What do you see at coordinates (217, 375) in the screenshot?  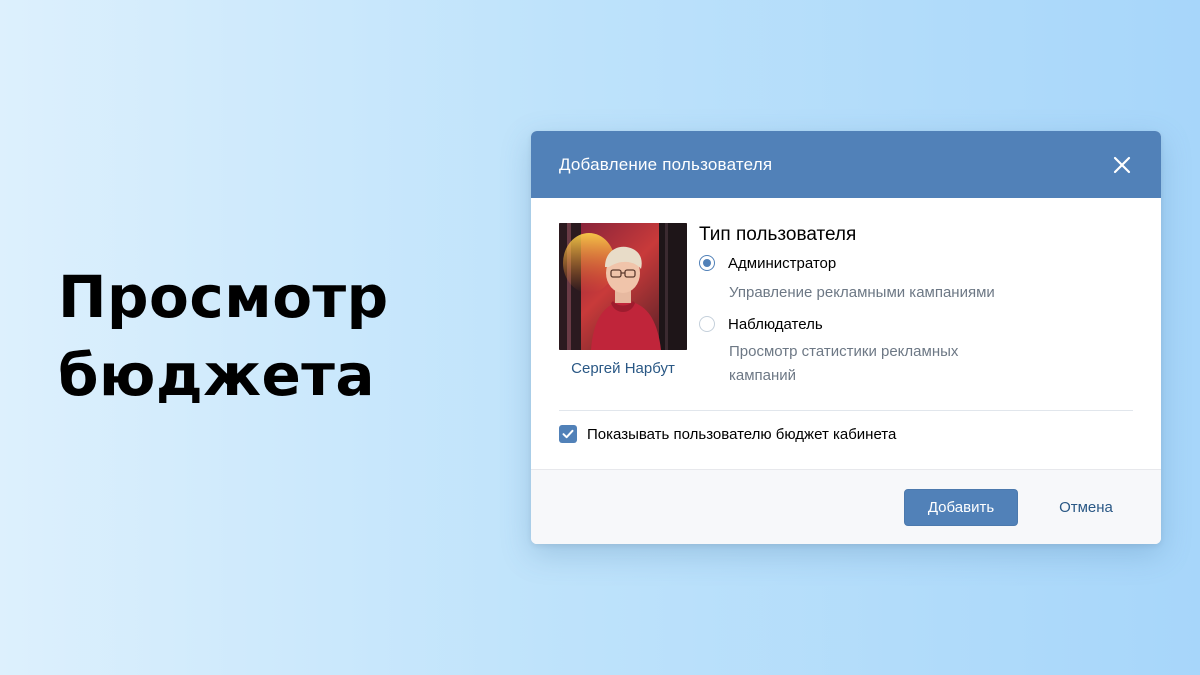 I see `headline-line-2: бюджета` at bounding box center [217, 375].